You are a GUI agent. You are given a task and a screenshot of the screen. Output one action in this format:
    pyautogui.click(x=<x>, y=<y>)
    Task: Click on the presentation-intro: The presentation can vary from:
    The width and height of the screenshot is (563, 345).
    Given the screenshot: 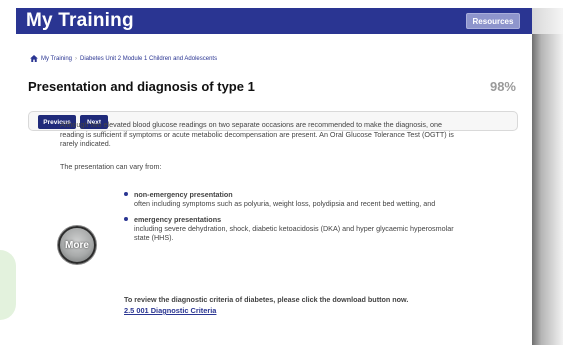 What is the action you would take?
    pyautogui.click(x=111, y=166)
    